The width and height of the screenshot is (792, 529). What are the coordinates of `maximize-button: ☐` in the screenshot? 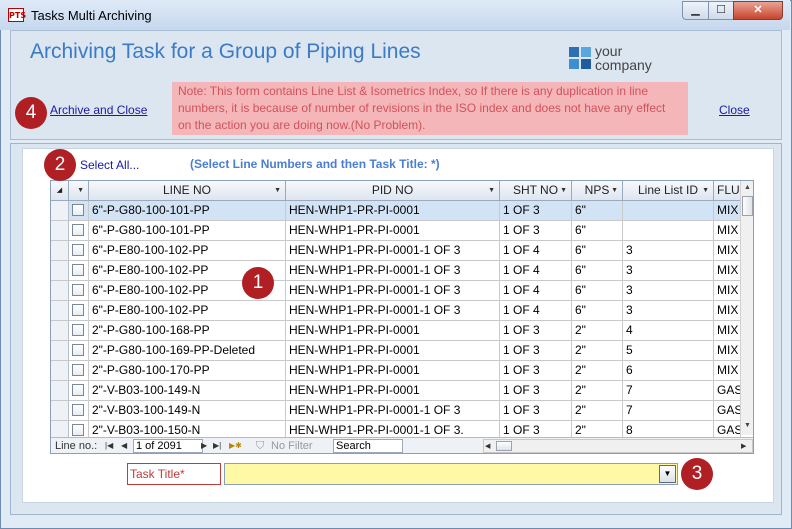 It's located at (721, 10).